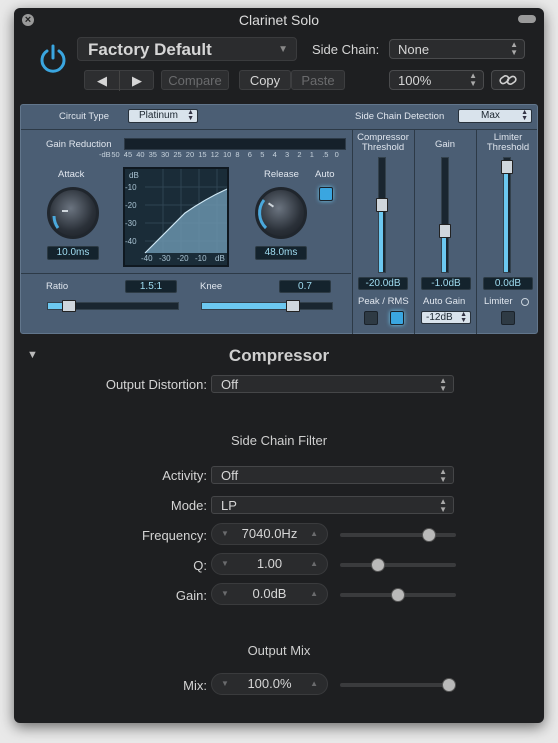  I want to click on activity-select: Off ▲ ▼, so click(332, 475).